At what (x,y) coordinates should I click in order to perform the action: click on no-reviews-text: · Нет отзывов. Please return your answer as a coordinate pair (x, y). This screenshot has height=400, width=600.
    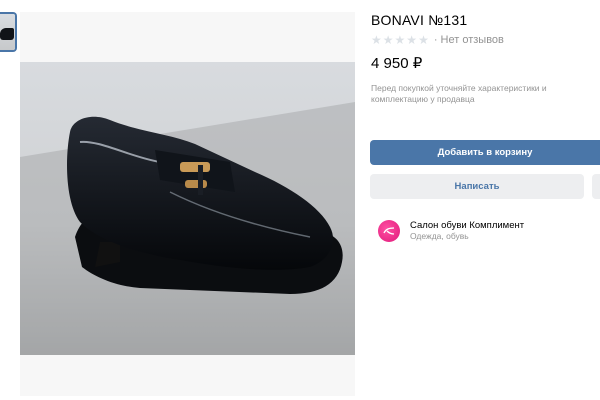
    Looking at the image, I should click on (468, 40).